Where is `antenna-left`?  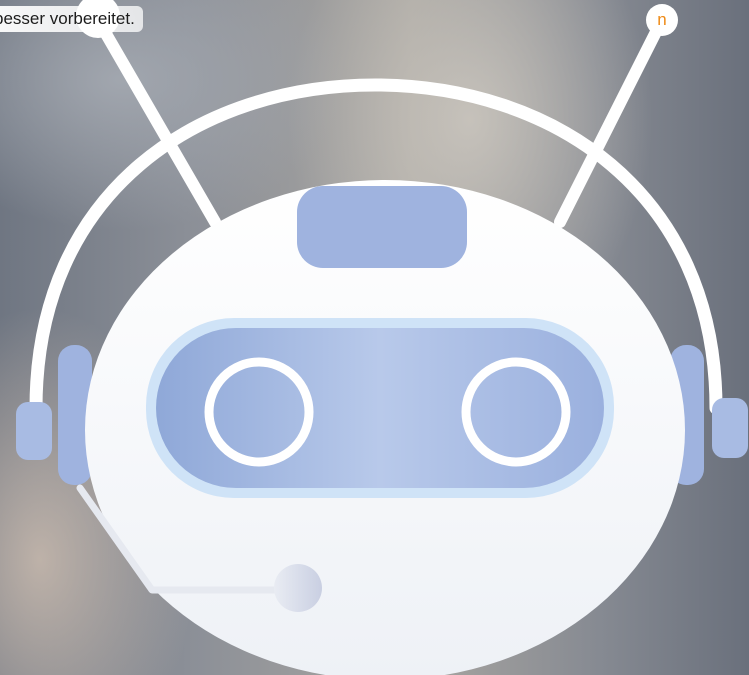 antenna-left is located at coordinates (148, 114).